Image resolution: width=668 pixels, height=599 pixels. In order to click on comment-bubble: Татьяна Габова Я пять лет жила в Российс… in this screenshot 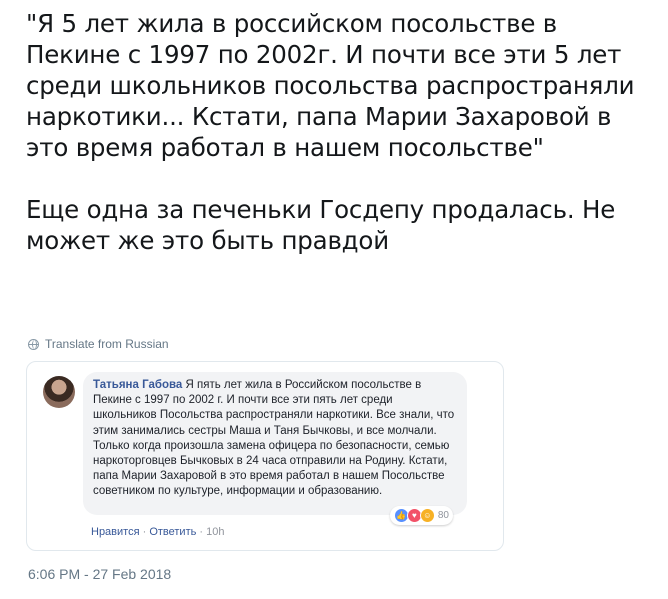, I will do `click(275, 448)`.